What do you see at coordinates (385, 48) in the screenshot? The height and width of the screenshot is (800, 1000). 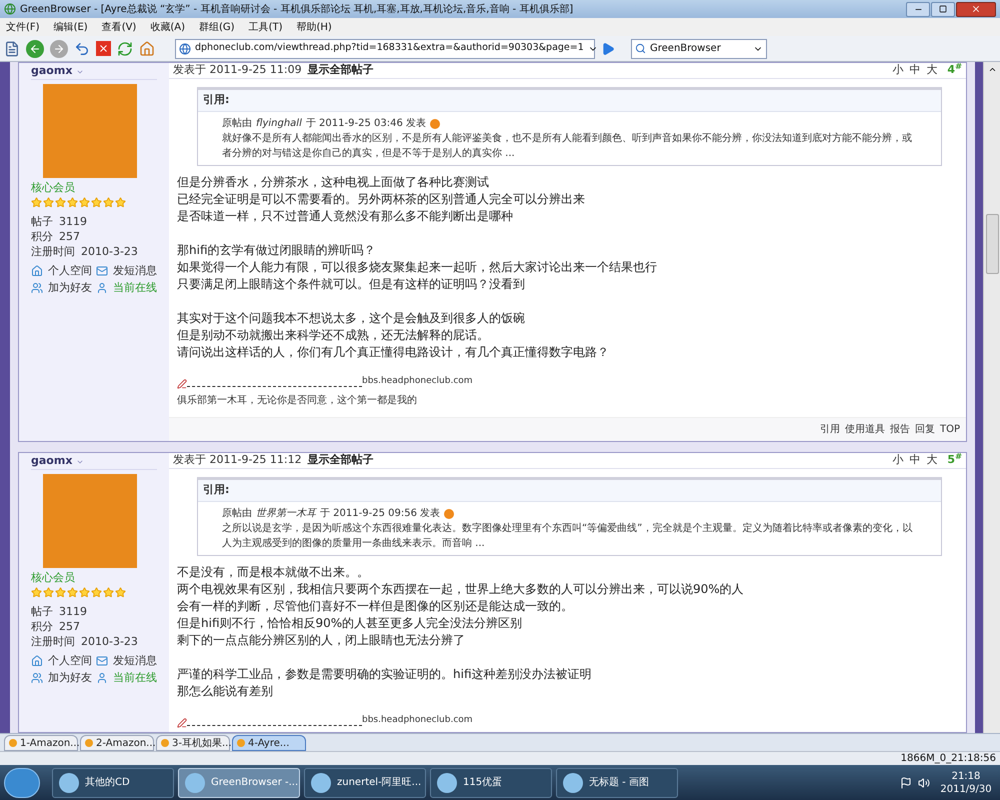 I see `address-field: dphoneclub.com/viewthread.php?tid=168331&extra=&authorid=90303&page=1` at bounding box center [385, 48].